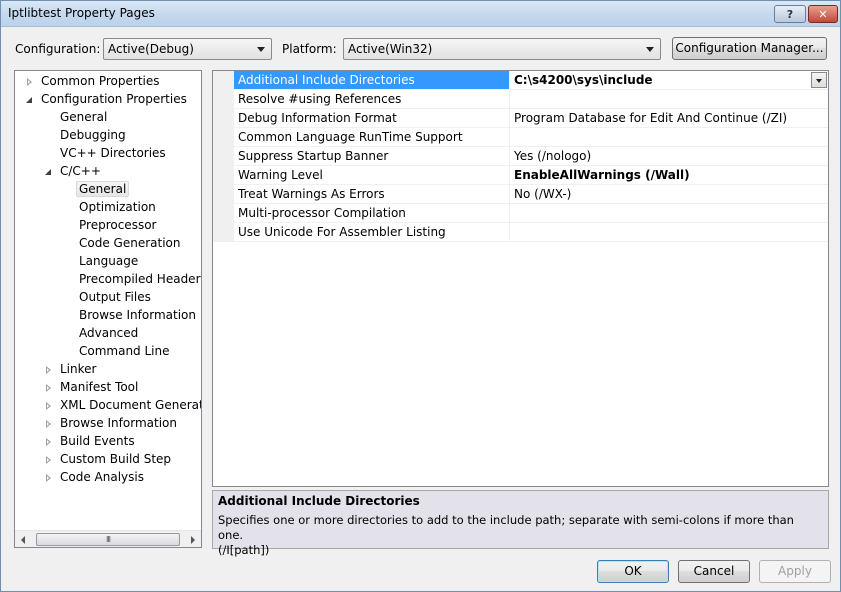 This screenshot has width=841, height=592. Describe the element at coordinates (390, 49) in the screenshot. I see `platform-value: Active(Win32)` at that location.